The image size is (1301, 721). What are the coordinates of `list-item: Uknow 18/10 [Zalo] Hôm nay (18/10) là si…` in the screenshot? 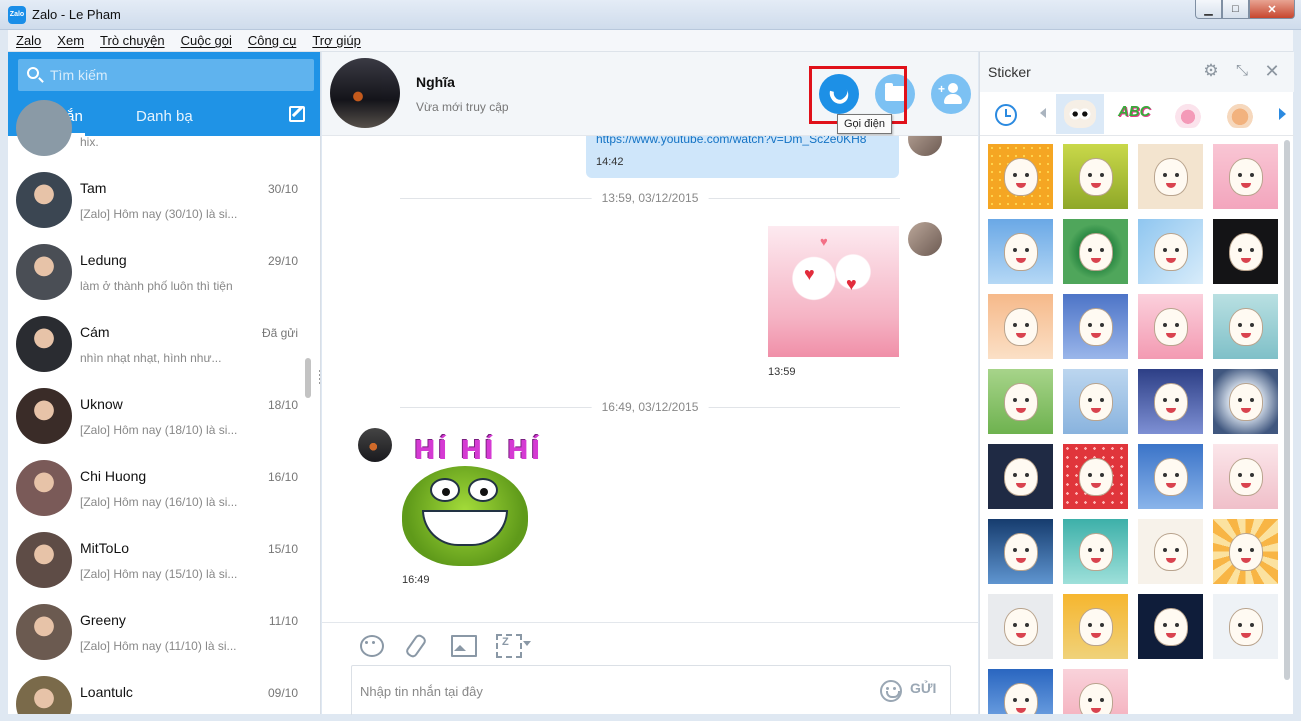 It's located at (158, 416).